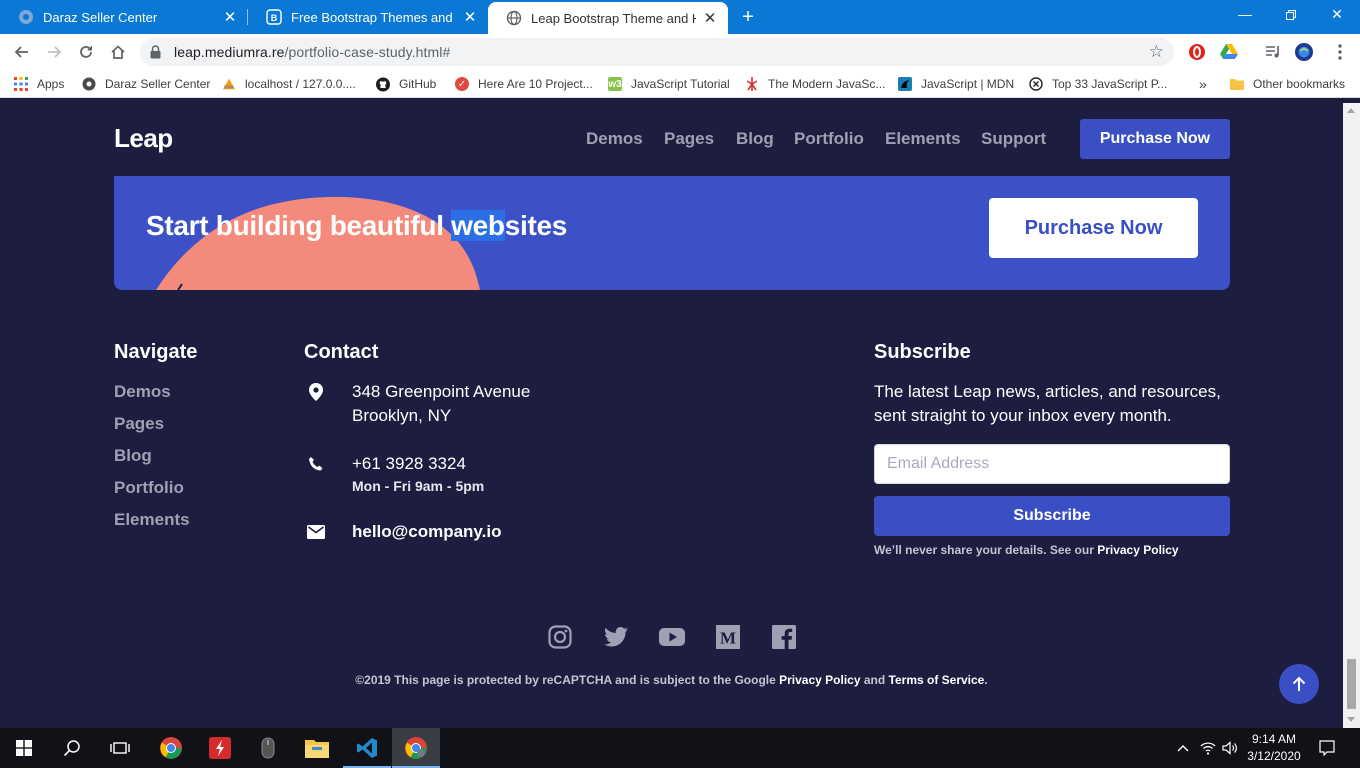 This screenshot has width=1360, height=768. I want to click on vscode-icon, so click(367, 748).